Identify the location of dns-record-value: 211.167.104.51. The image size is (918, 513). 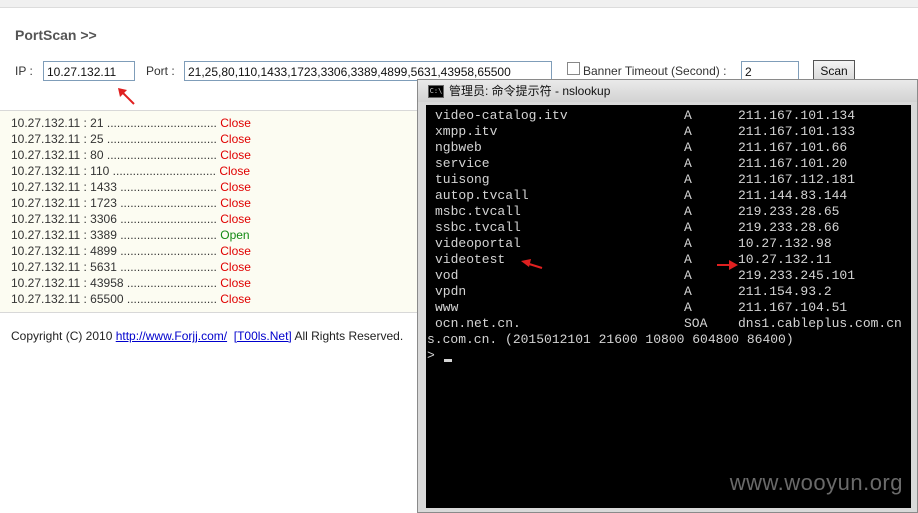
(793, 307).